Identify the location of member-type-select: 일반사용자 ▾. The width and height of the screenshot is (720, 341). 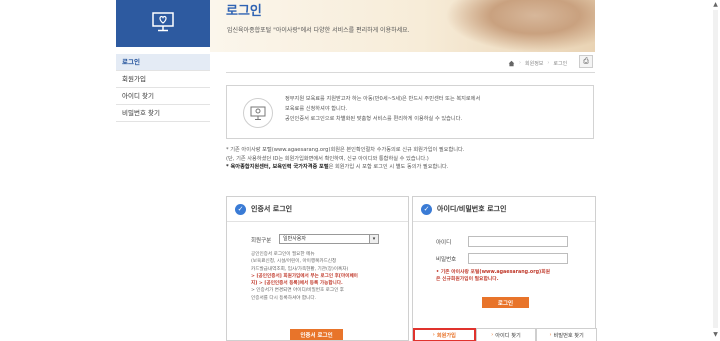
(329, 239).